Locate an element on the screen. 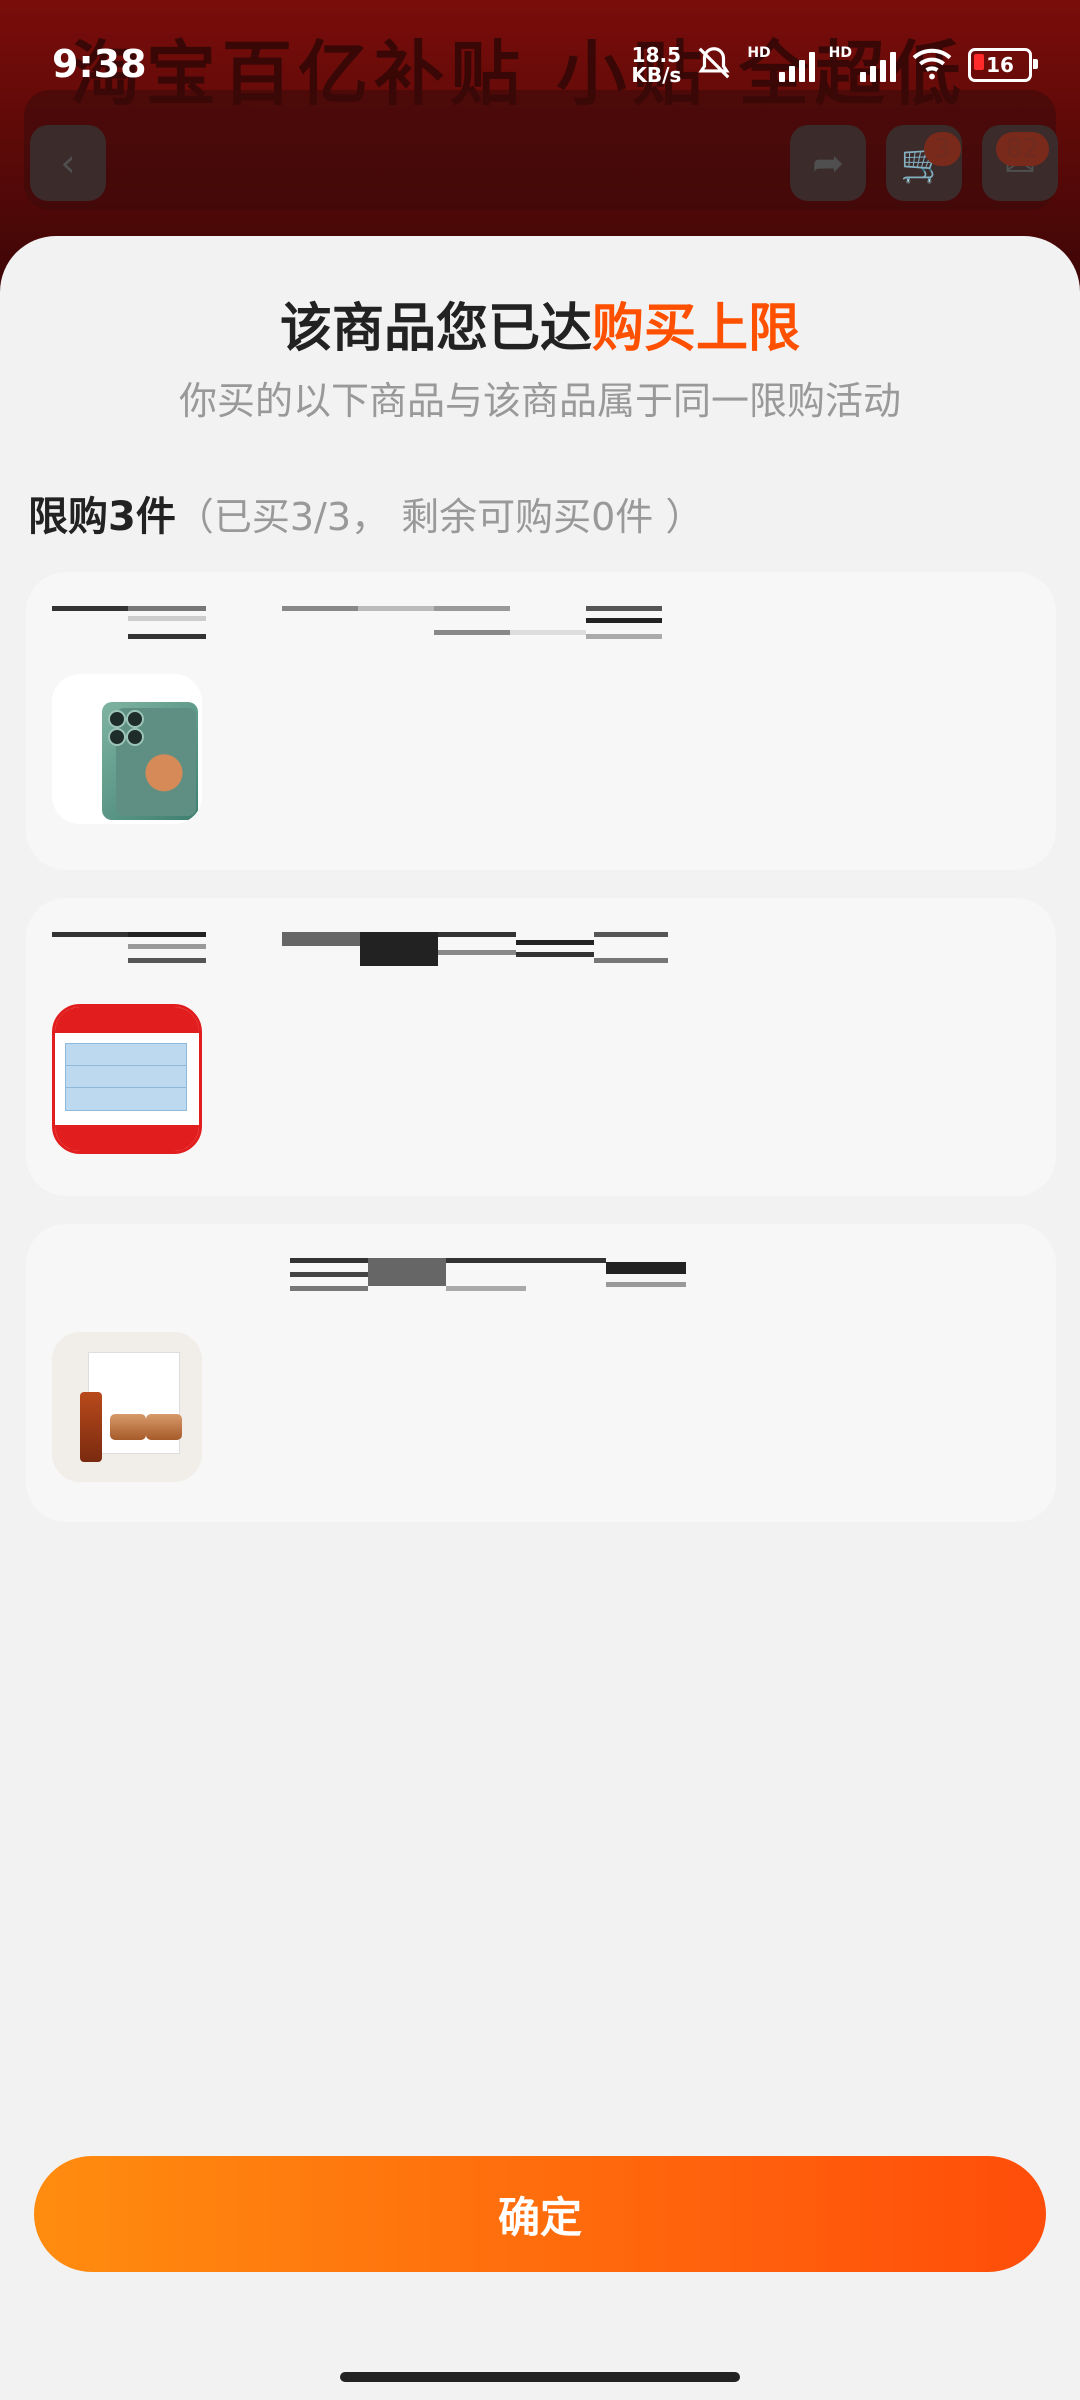 This screenshot has height=2400, width=1080. phone-image is located at coordinates (127, 749).